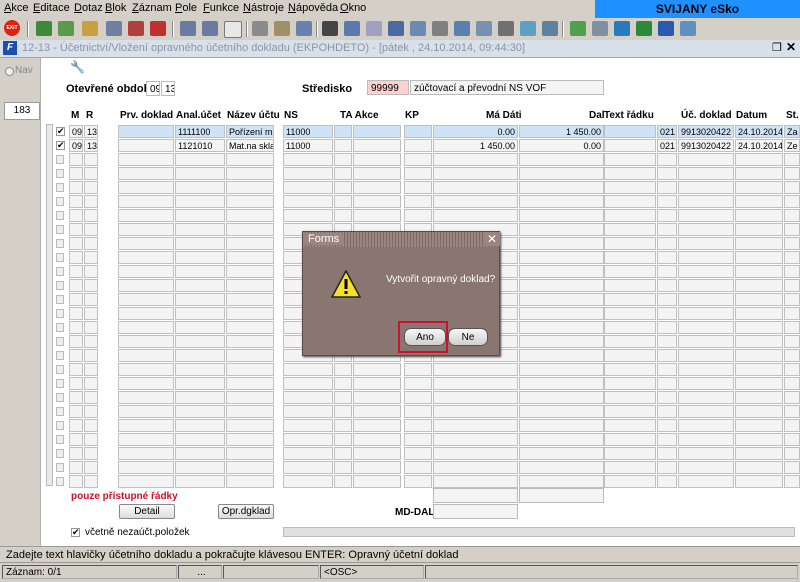 The width and height of the screenshot is (800, 582). I want to click on grid-cell-anal: 1111100, so click(200, 131).